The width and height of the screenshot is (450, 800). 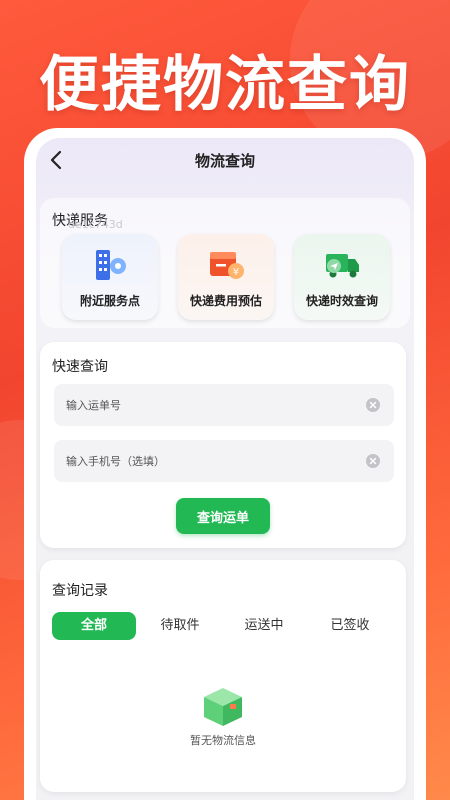 I want to click on nav-bar: 物流查询, so click(x=225, y=160).